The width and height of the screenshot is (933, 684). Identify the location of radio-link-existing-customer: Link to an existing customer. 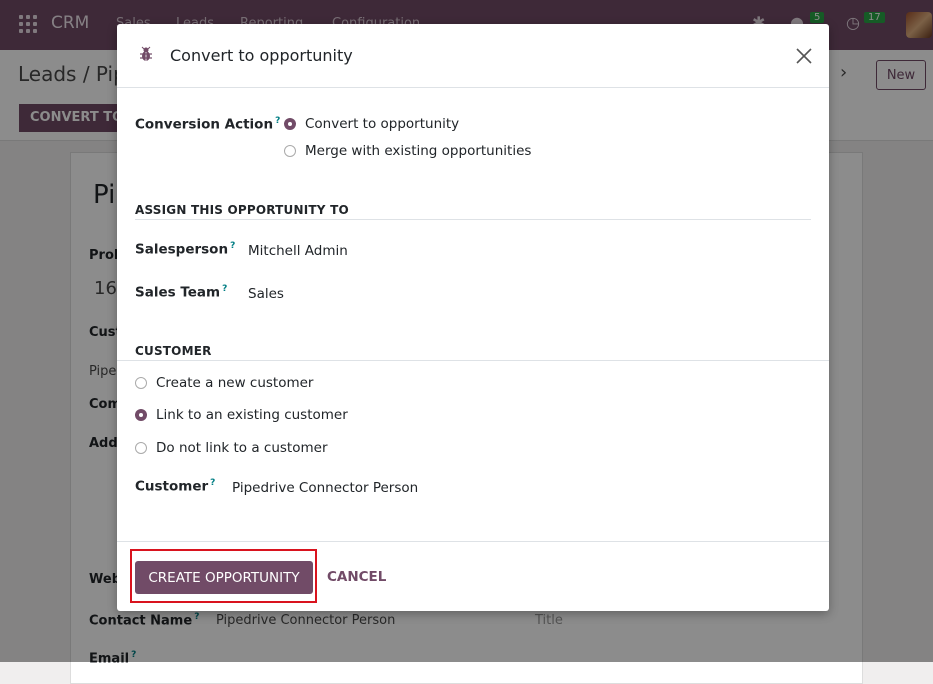
(241, 415).